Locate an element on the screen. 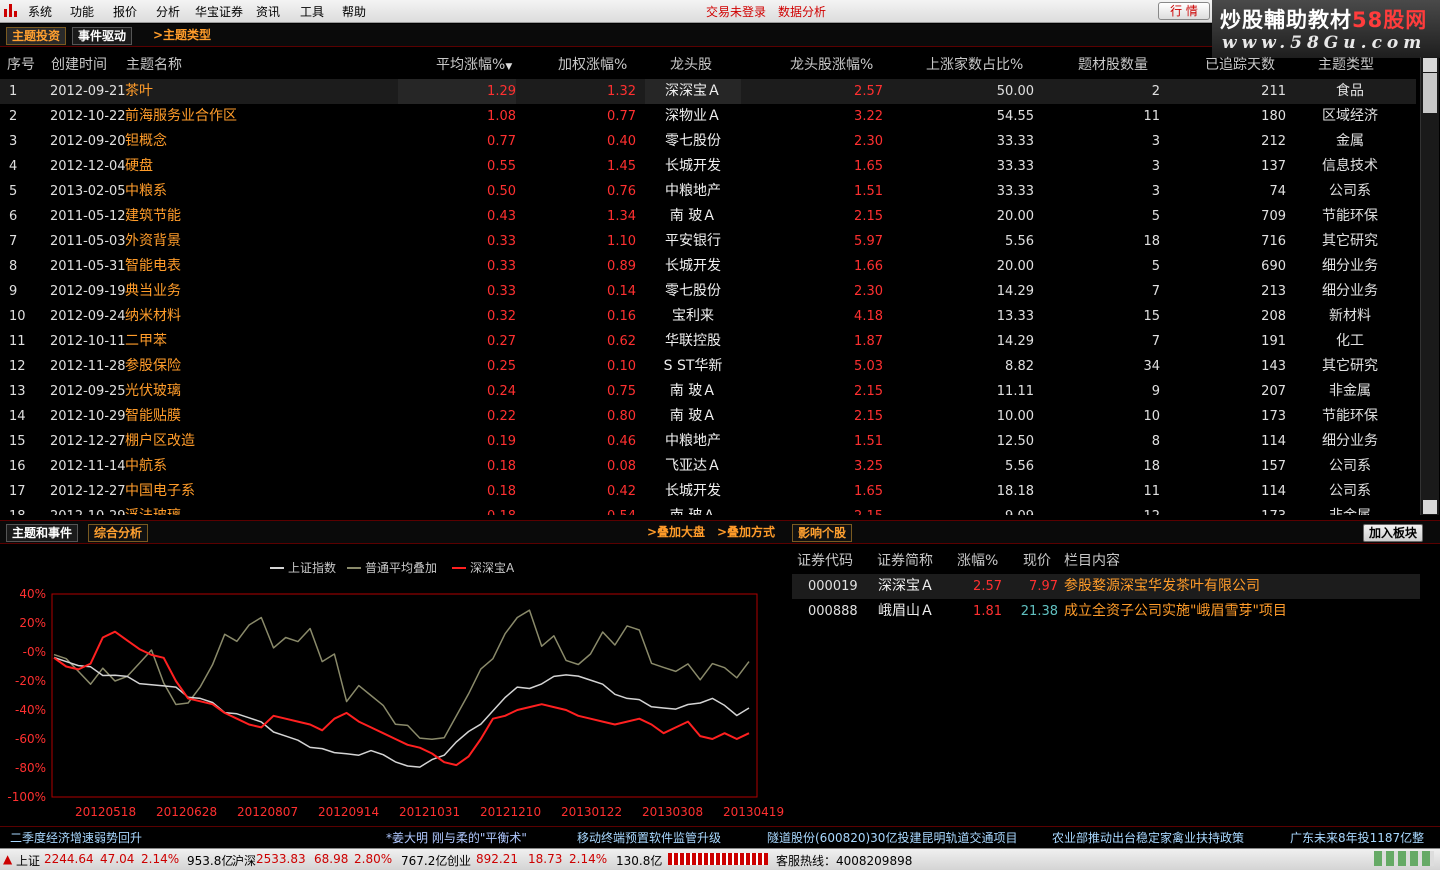 This screenshot has height=870, width=1440. table-cell: 1.51 is located at coordinates (868, 191).